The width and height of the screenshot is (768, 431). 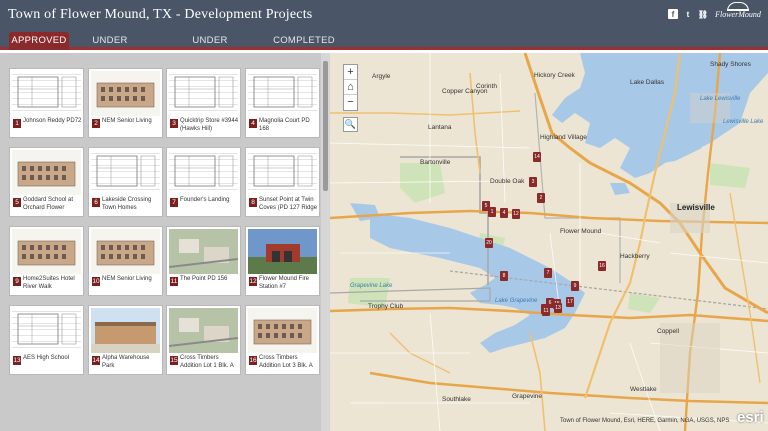 I want to click on project-label: NEM Senior Living, so click(x=127, y=121).